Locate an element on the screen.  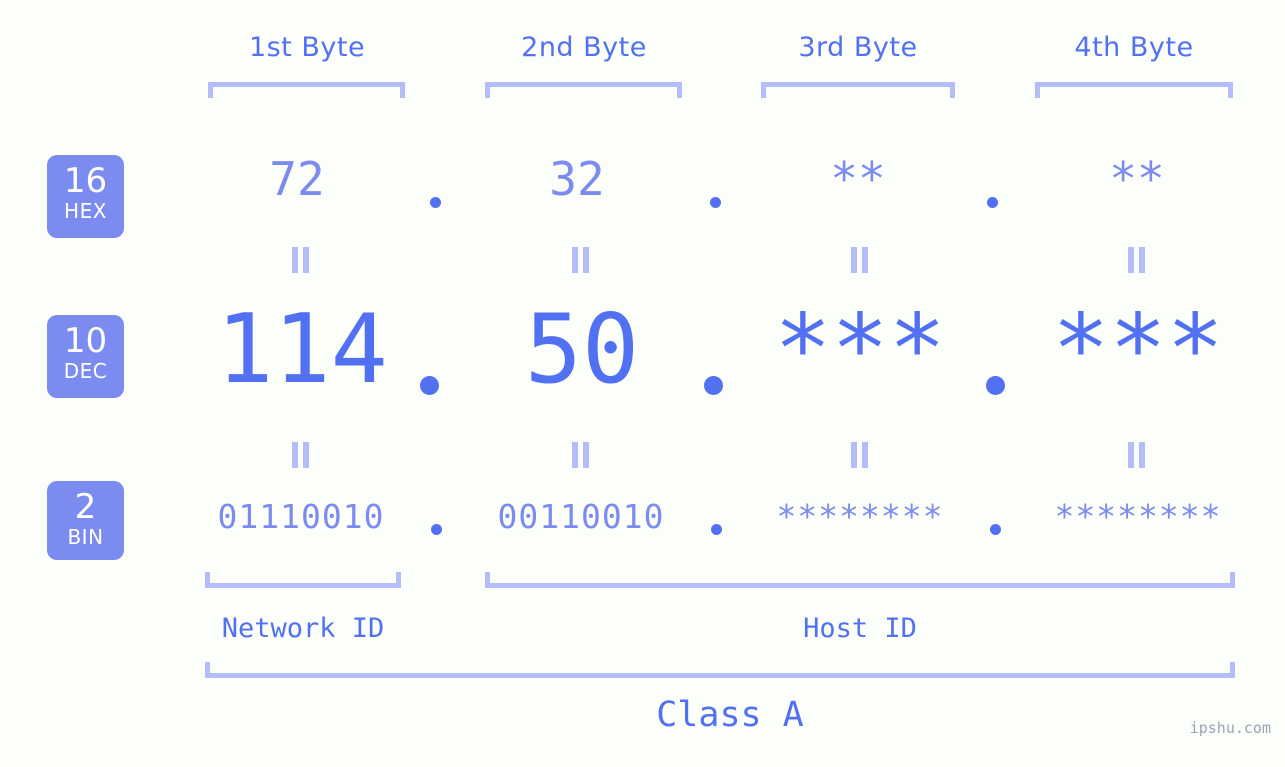
base-badge-bin: 2 BIN is located at coordinates (85, 520).